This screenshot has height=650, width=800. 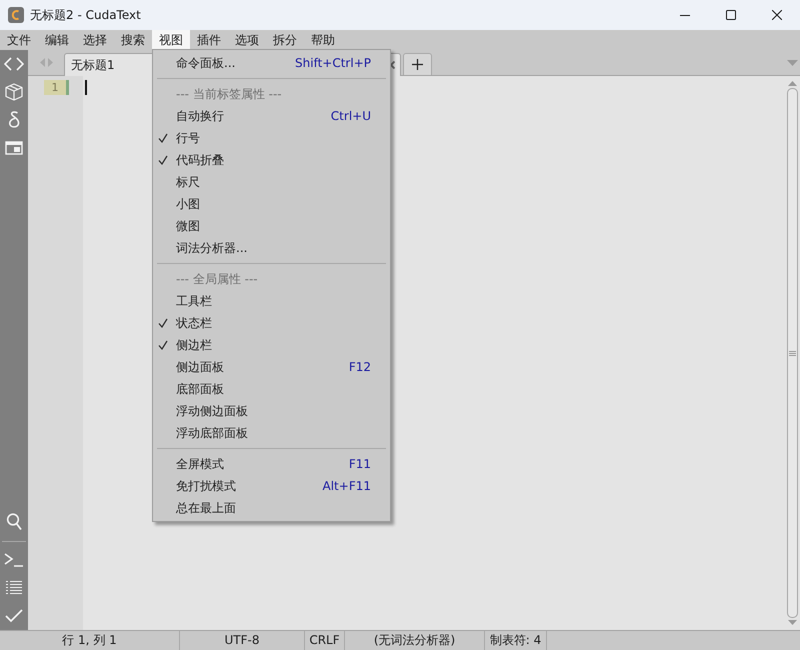 I want to click on menu-item: 小图, so click(x=271, y=204).